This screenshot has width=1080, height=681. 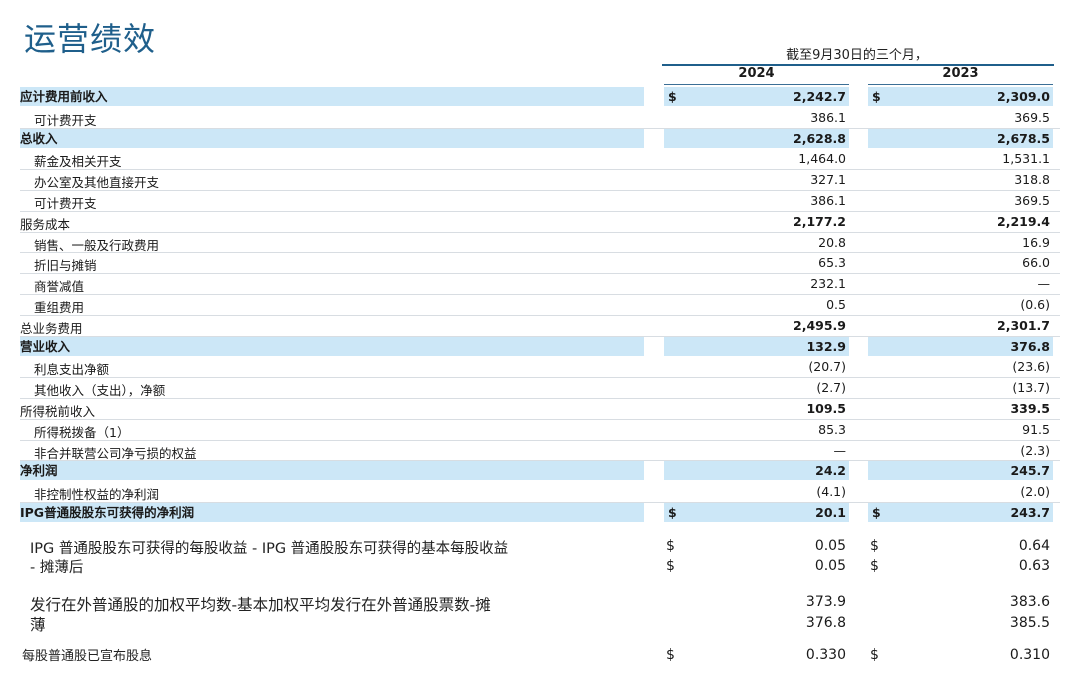 What do you see at coordinates (65, 266) in the screenshot?
I see `row-label: 折旧与摊销` at bounding box center [65, 266].